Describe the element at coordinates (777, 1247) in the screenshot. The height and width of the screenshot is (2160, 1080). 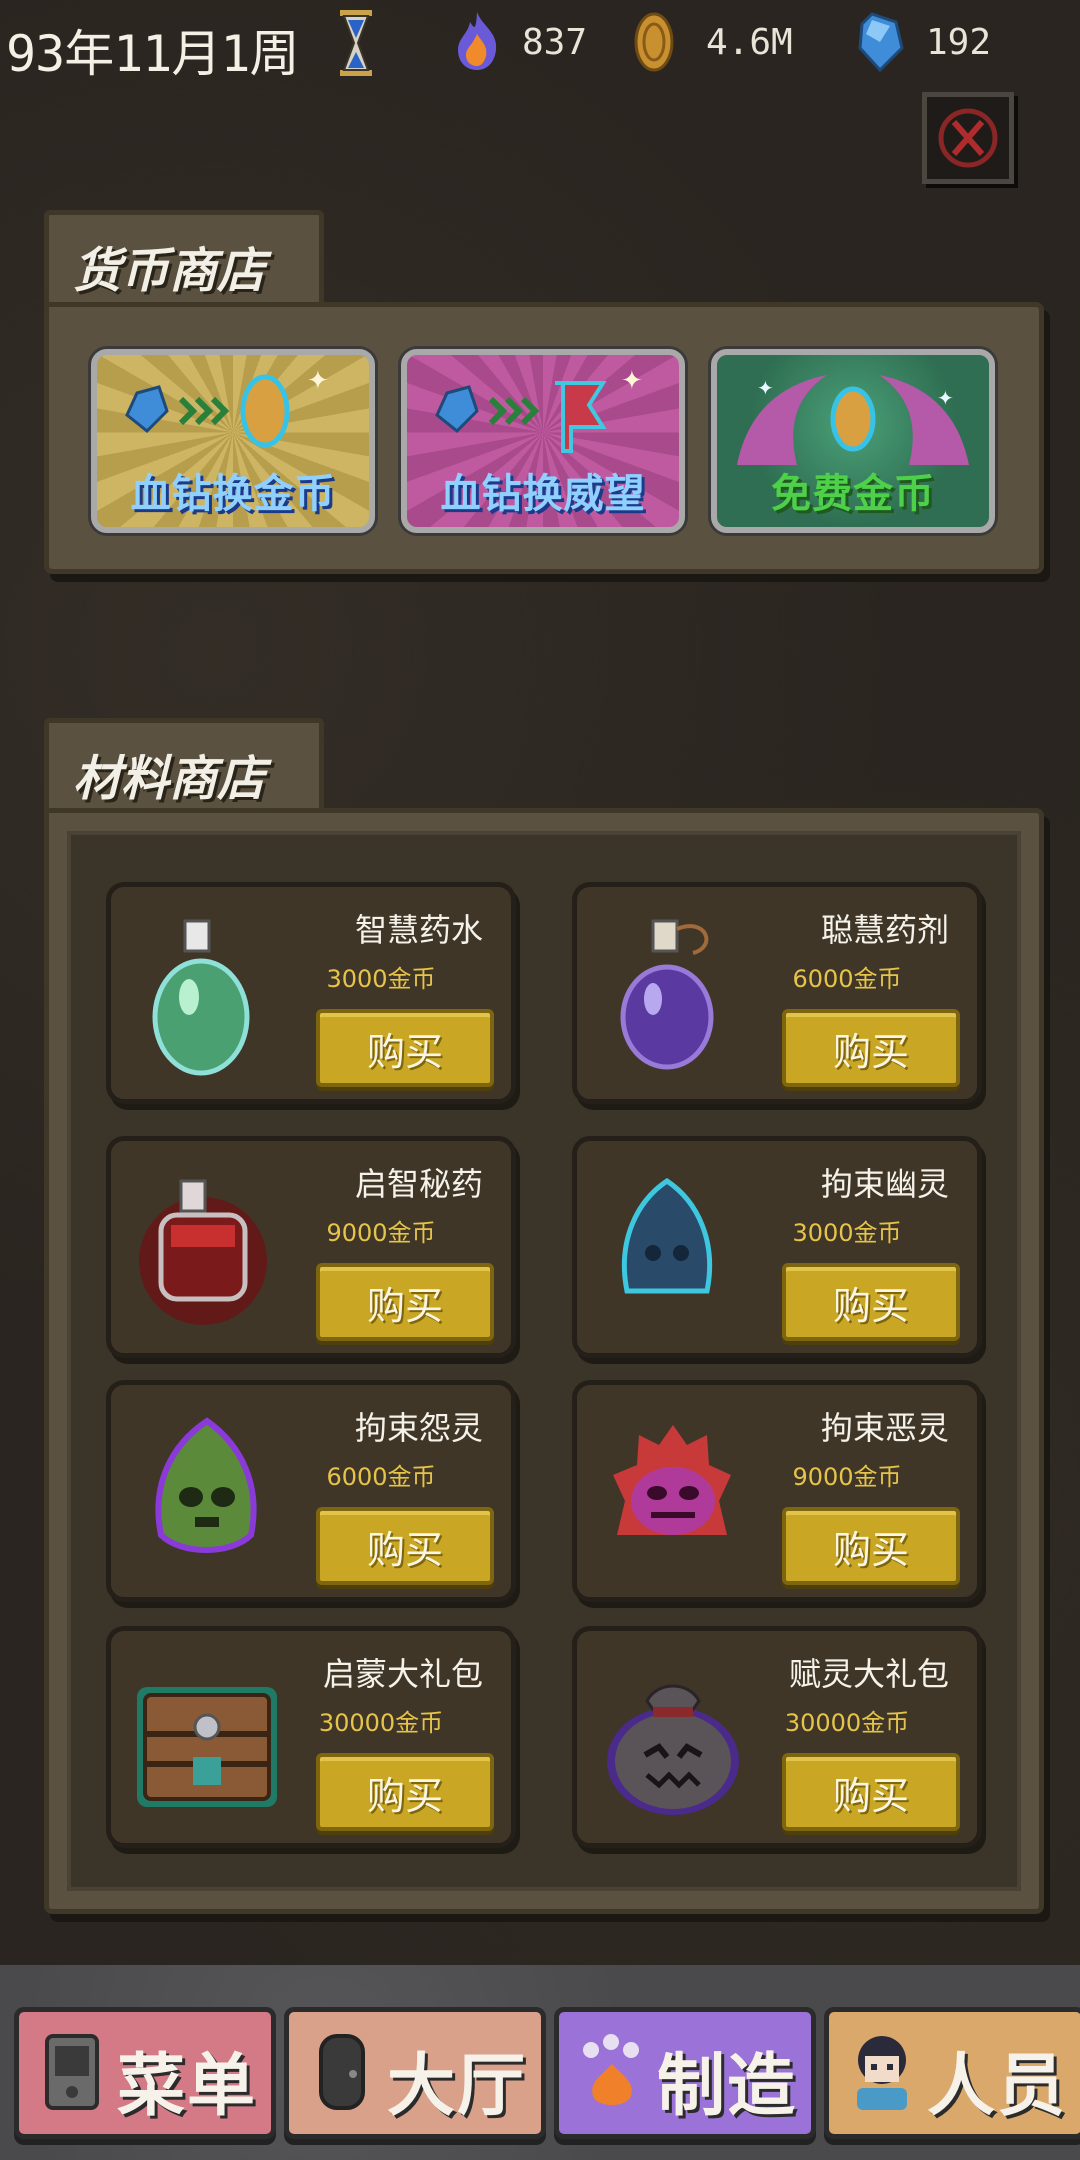
I see `shop-item: 拘束幽灵 3000金币 购买` at that location.